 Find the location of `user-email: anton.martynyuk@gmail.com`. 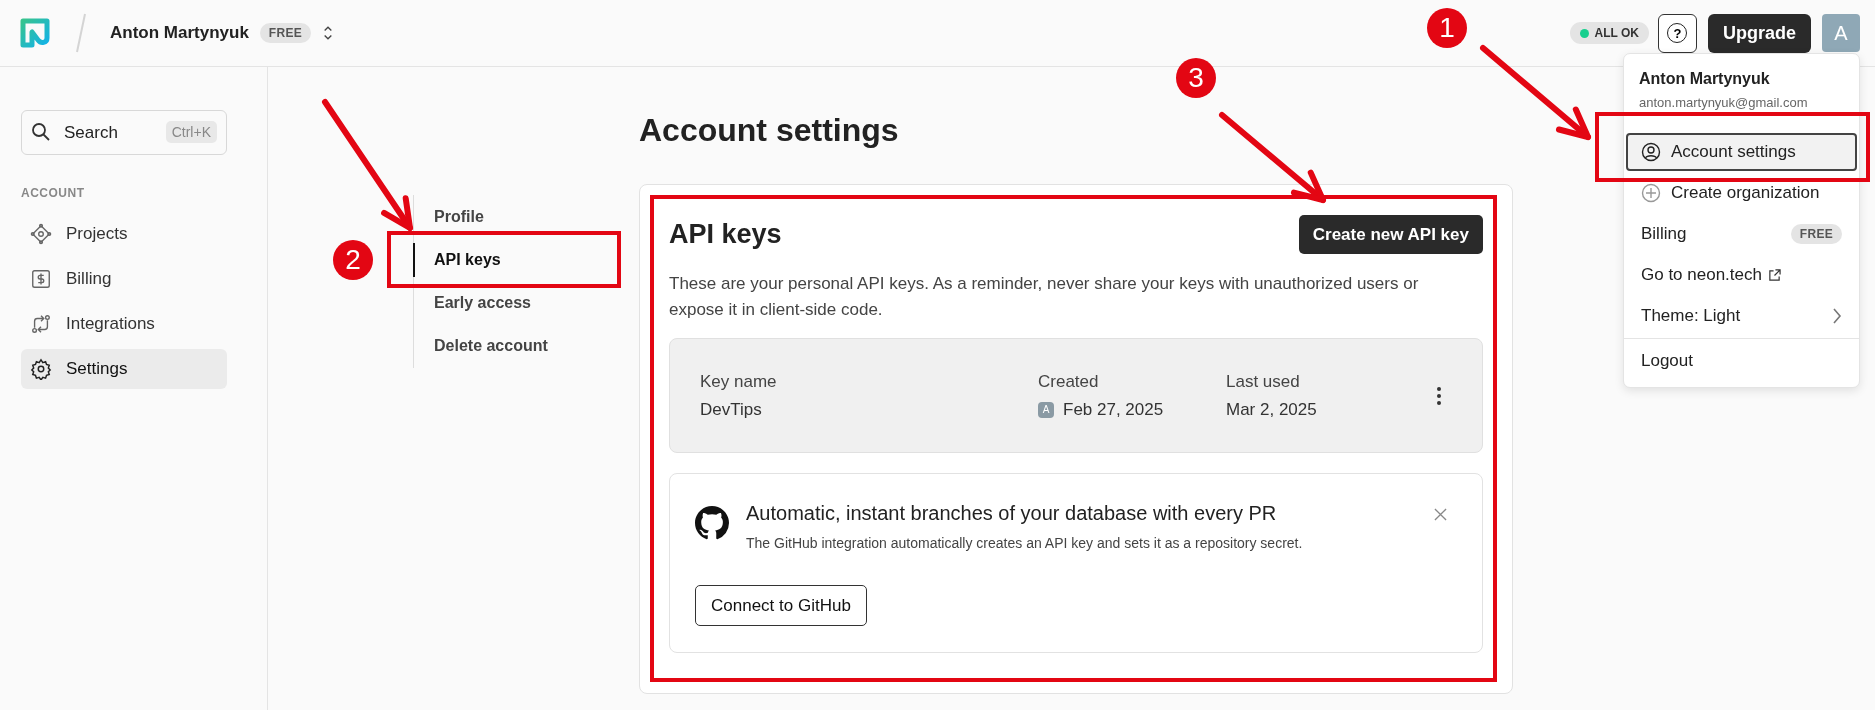

user-email: anton.martynyuk@gmail.com is located at coordinates (1723, 103).